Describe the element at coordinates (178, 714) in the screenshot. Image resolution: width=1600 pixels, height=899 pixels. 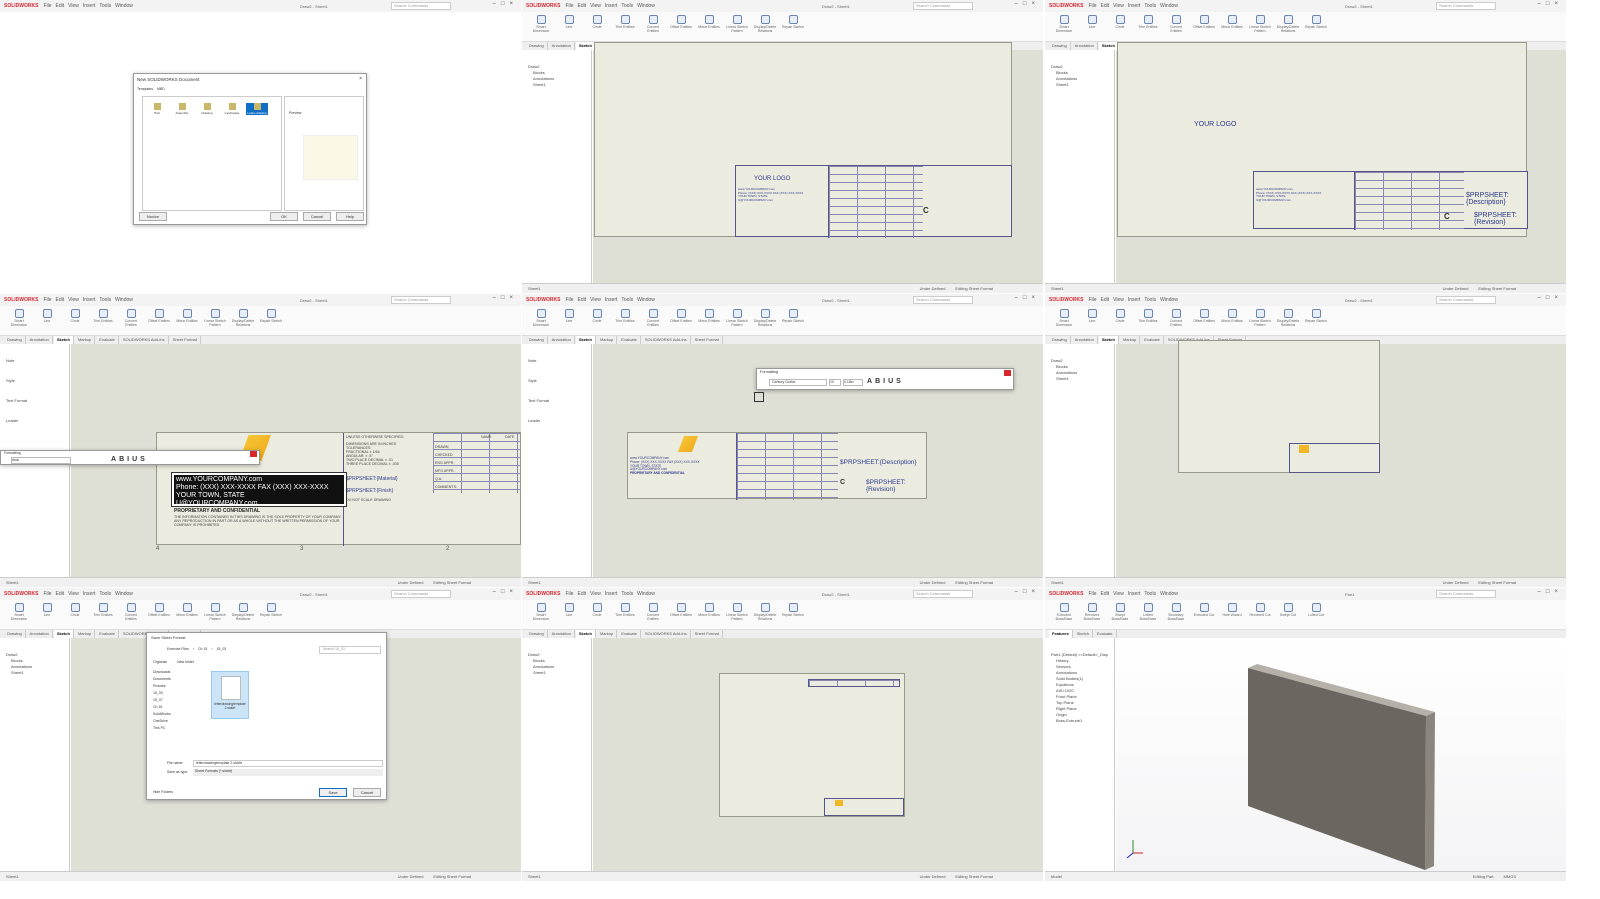
I see `nav-item: SolidWorks` at that location.